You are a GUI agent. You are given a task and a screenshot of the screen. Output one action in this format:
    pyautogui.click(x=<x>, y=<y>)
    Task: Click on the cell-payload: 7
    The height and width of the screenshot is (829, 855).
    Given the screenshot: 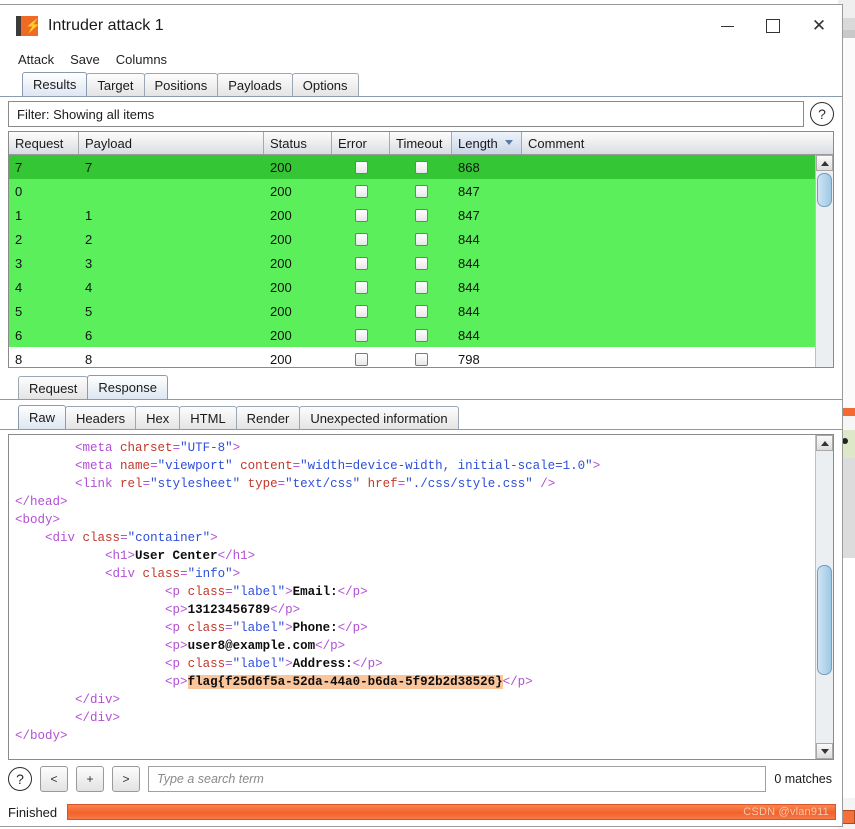 What is the action you would take?
    pyautogui.click(x=89, y=167)
    